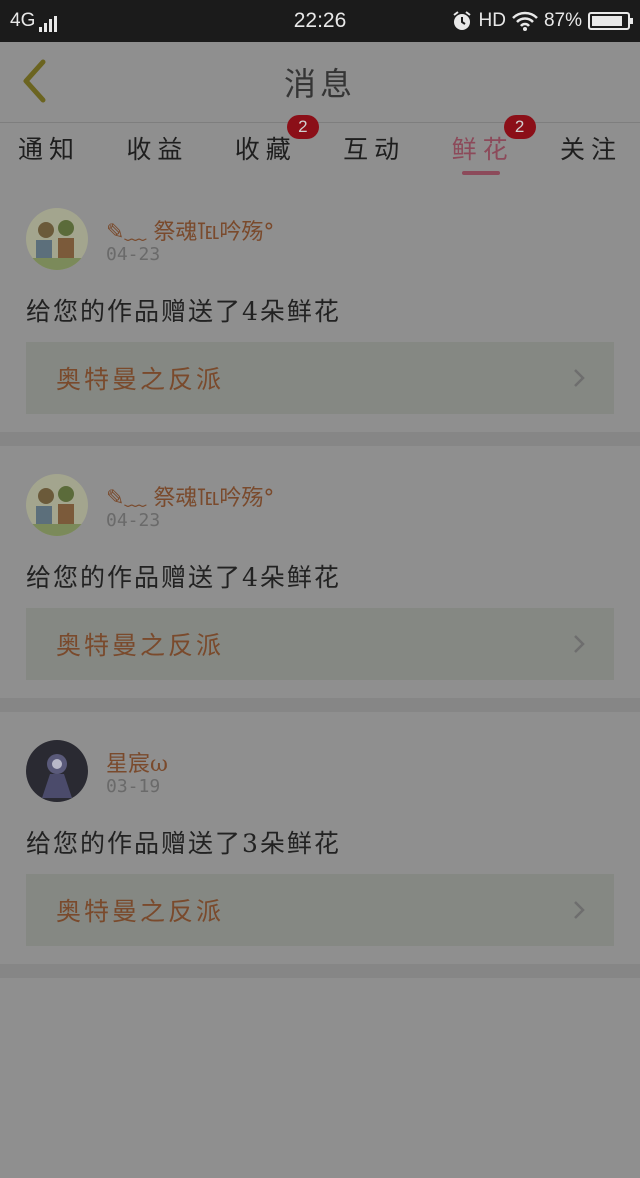 The width and height of the screenshot is (640, 1178). What do you see at coordinates (48, 24) in the screenshot?
I see `signal-icon` at bounding box center [48, 24].